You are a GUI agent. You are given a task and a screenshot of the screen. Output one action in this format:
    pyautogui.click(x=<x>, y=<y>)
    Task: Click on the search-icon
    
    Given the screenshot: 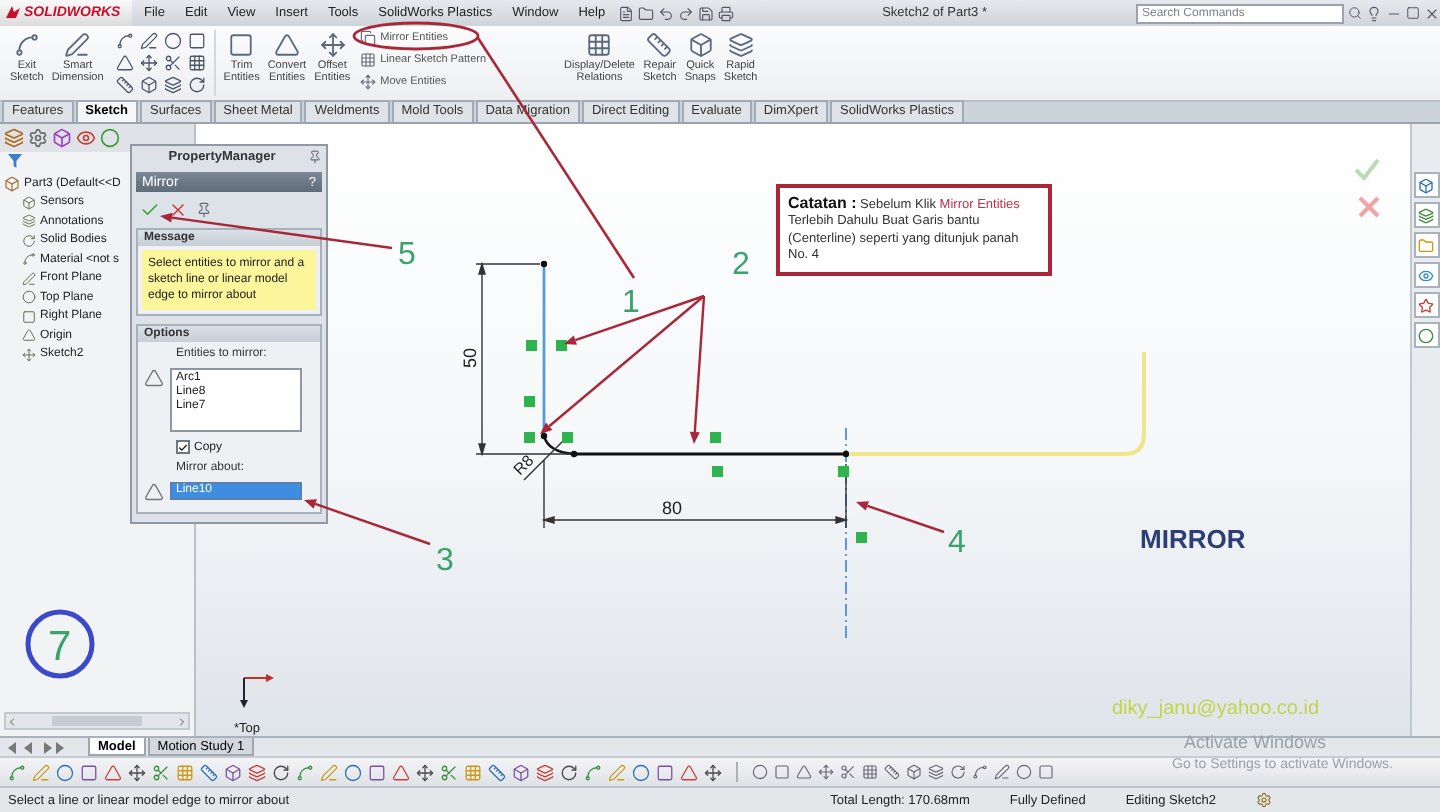 What is the action you would take?
    pyautogui.click(x=1355, y=13)
    